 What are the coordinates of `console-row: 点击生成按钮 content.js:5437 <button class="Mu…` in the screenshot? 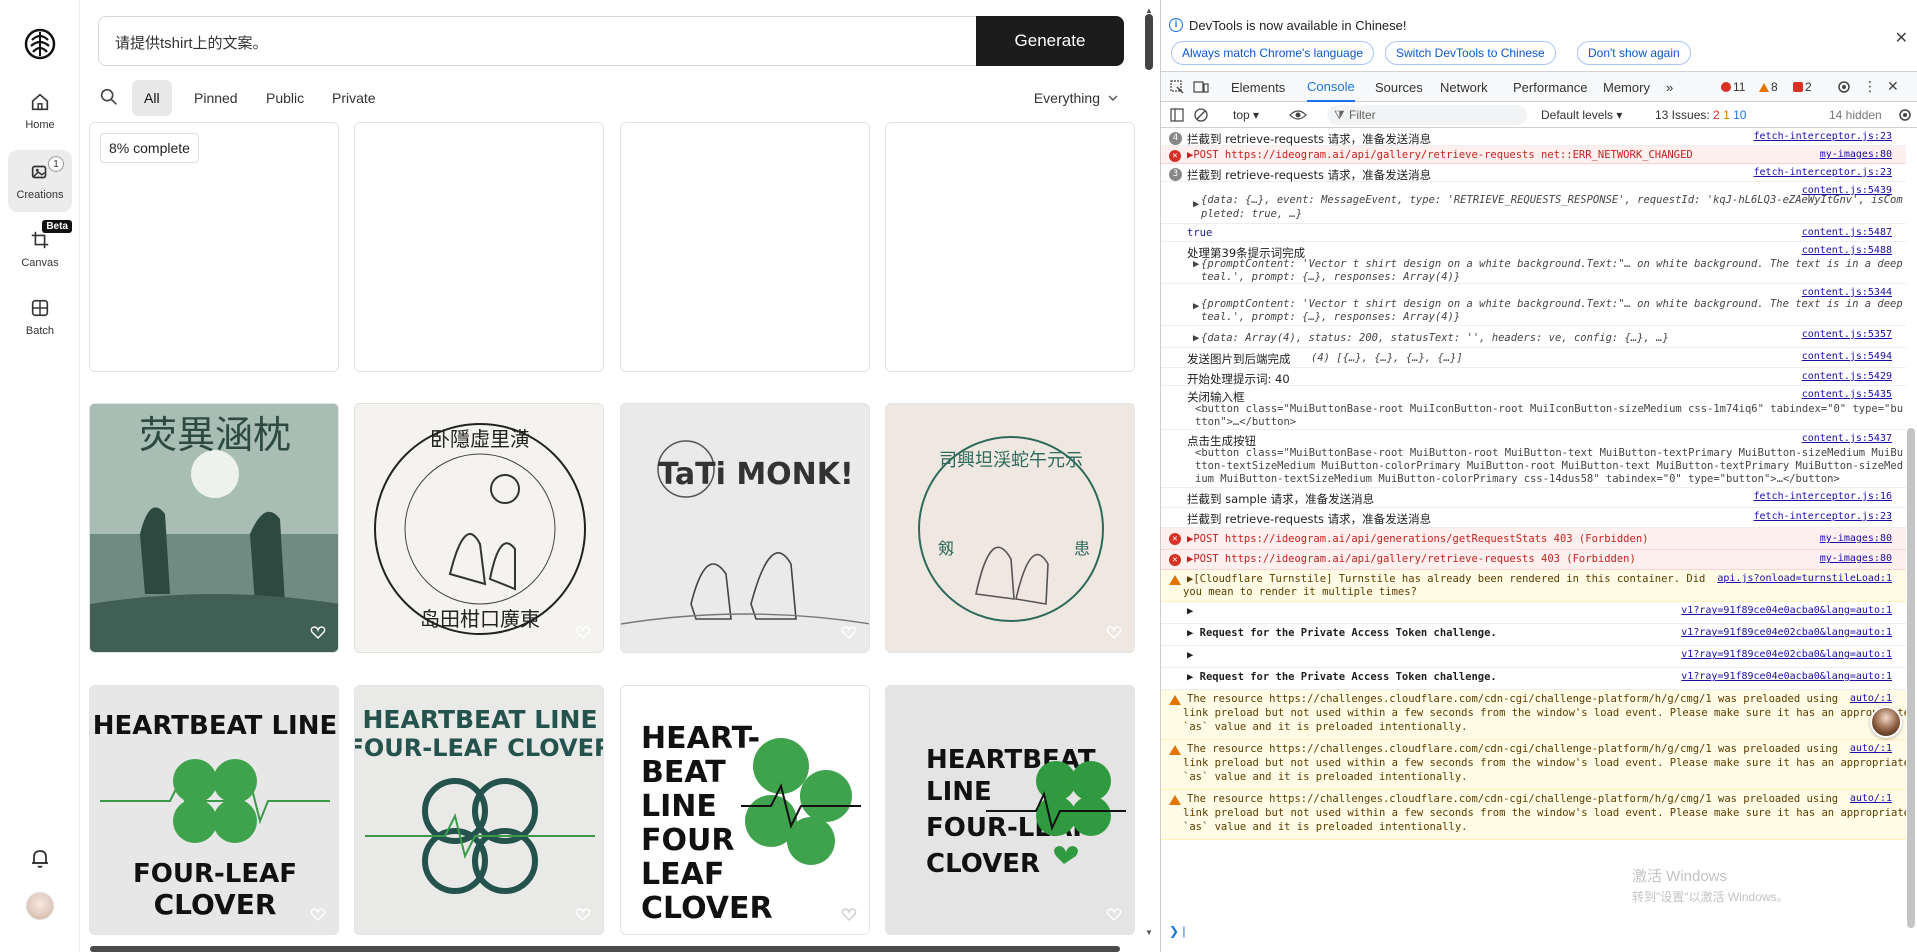 It's located at (1533, 459).